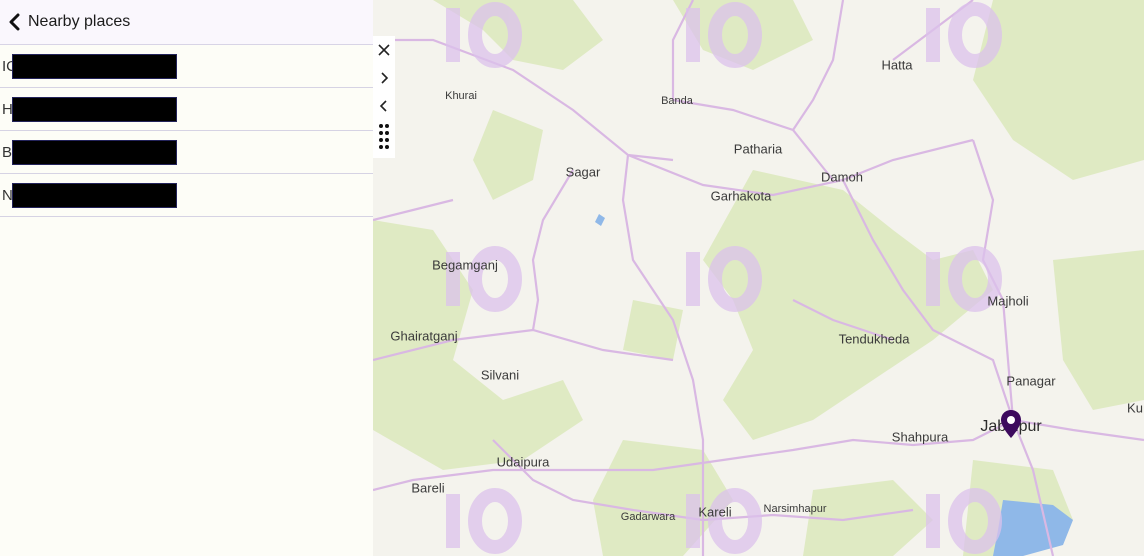 The width and height of the screenshot is (1144, 556). I want to click on list-item: B, so click(186, 152).